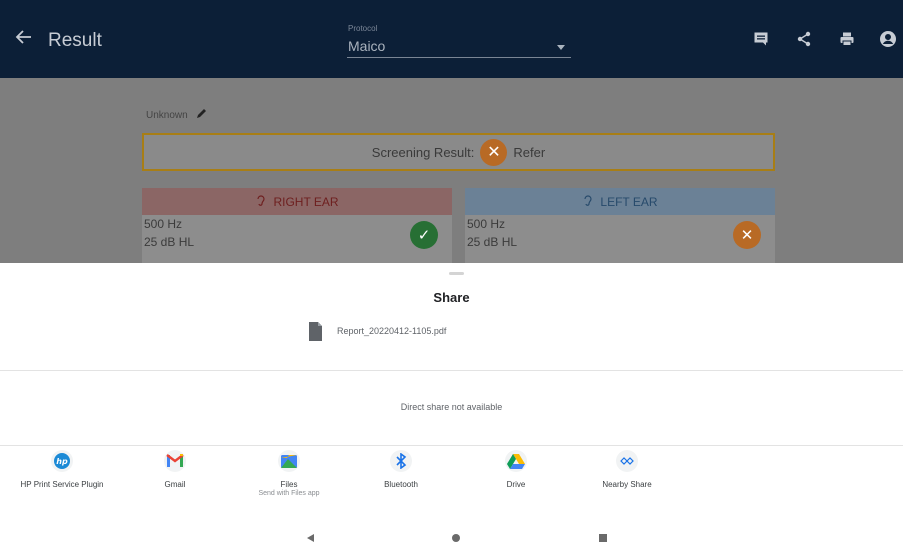 The height and width of the screenshot is (550, 903). What do you see at coordinates (163, 224) in the screenshot?
I see `right-ear-frequency: 500 Hz` at bounding box center [163, 224].